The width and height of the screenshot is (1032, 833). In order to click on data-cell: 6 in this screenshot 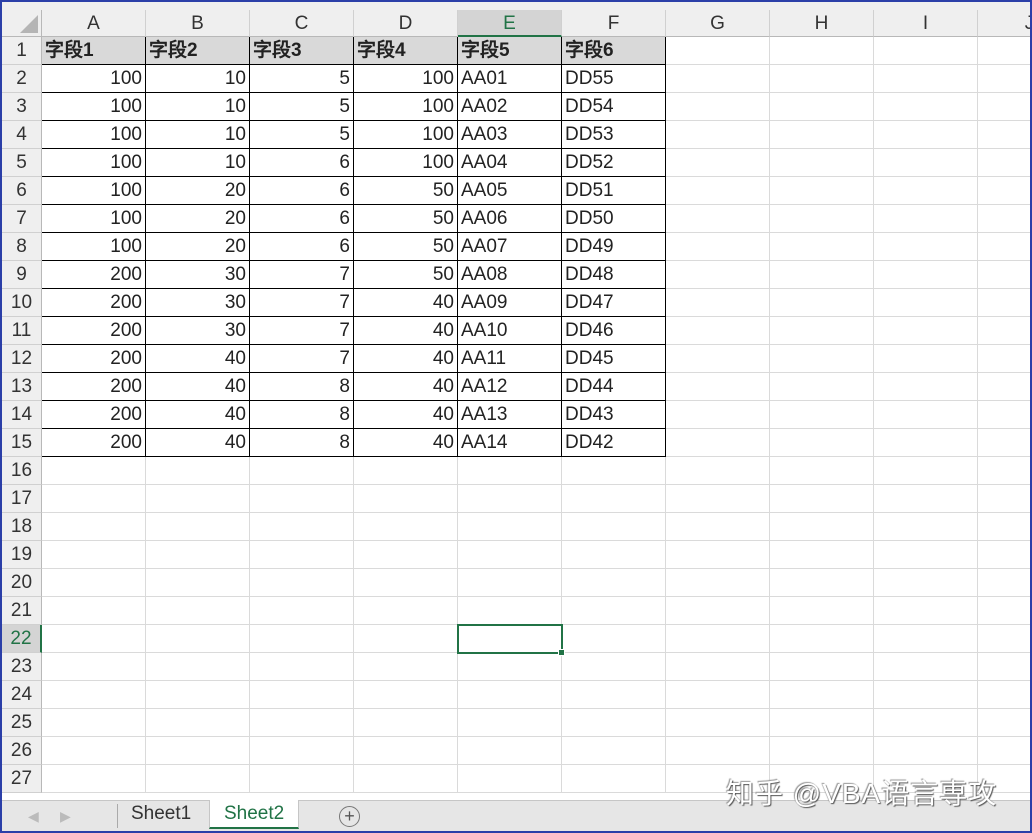, I will do `click(302, 191)`.